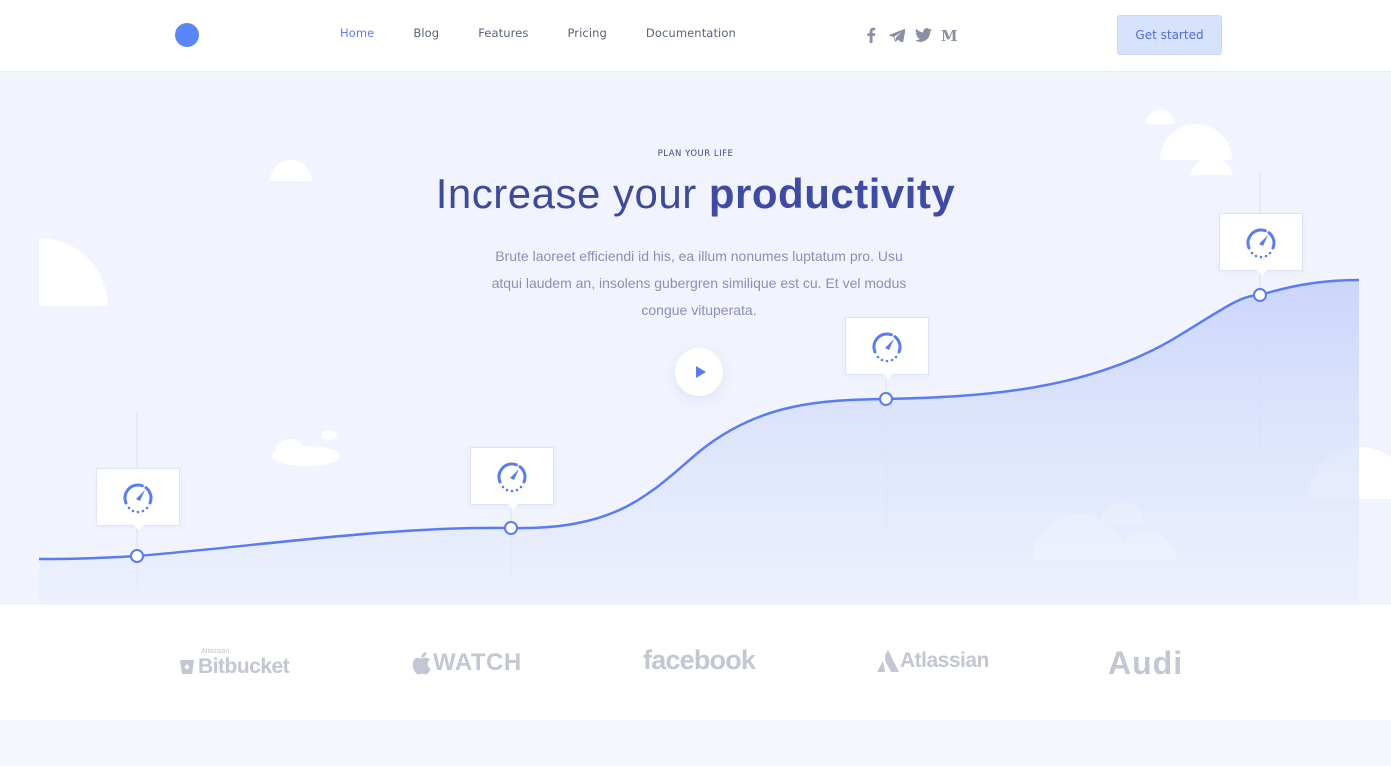 The image size is (1391, 766). I want to click on page-bottom-band, so click(695, 743).